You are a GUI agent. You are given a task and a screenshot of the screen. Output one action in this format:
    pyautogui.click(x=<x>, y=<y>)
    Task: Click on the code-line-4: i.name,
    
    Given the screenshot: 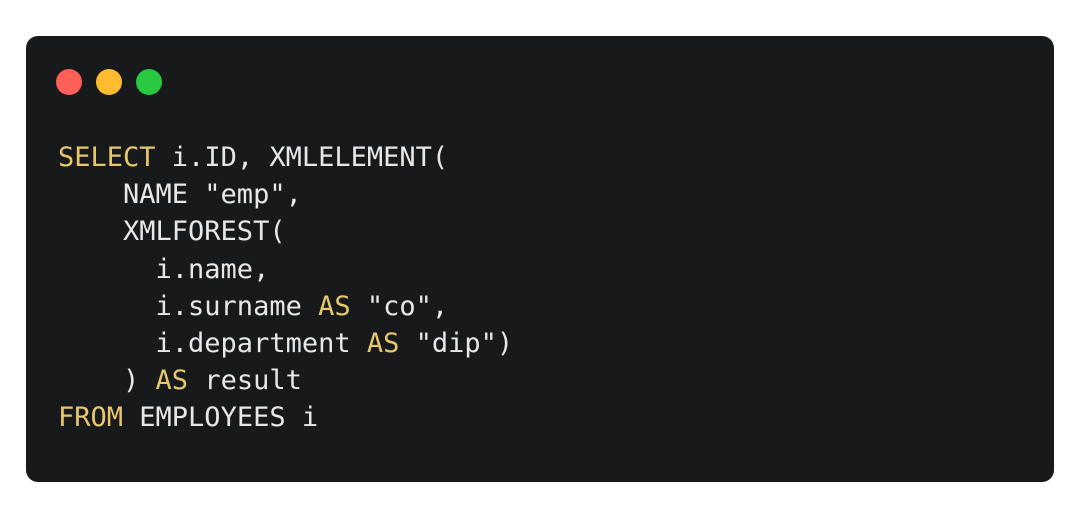 What is the action you would take?
    pyautogui.click(x=285, y=269)
    